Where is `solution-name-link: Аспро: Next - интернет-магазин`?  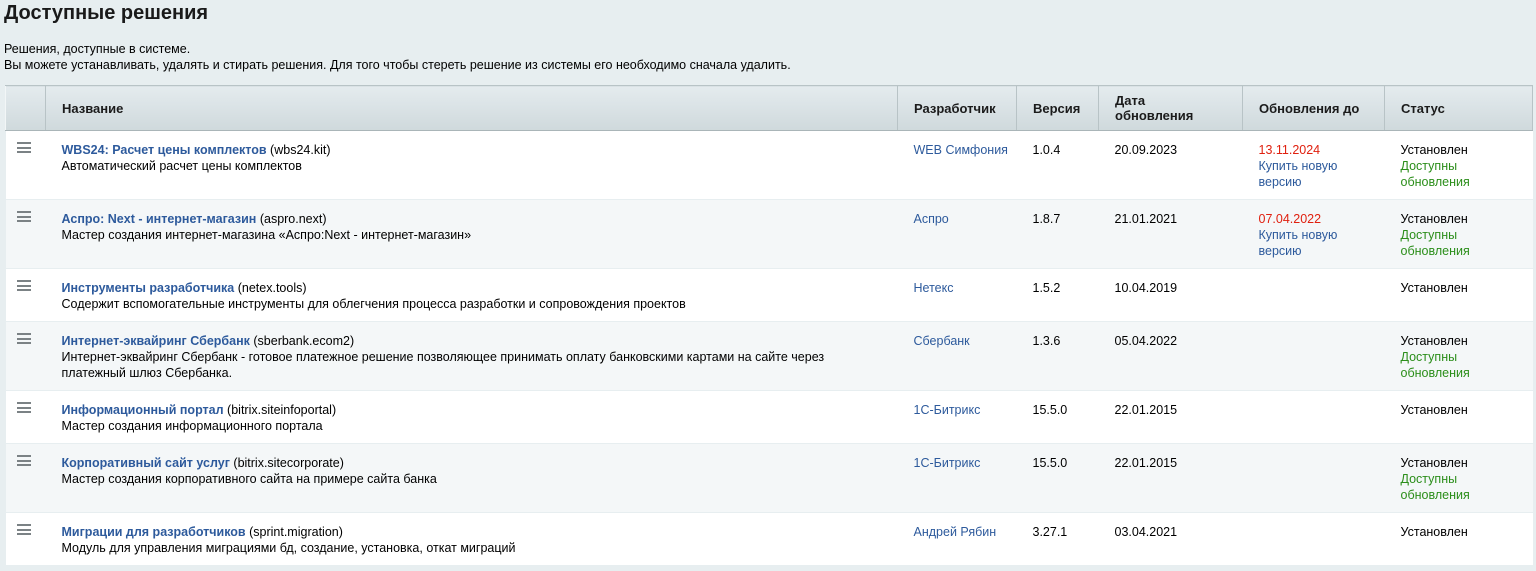 solution-name-link: Аспро: Next - интернет-магазин is located at coordinates (159, 219).